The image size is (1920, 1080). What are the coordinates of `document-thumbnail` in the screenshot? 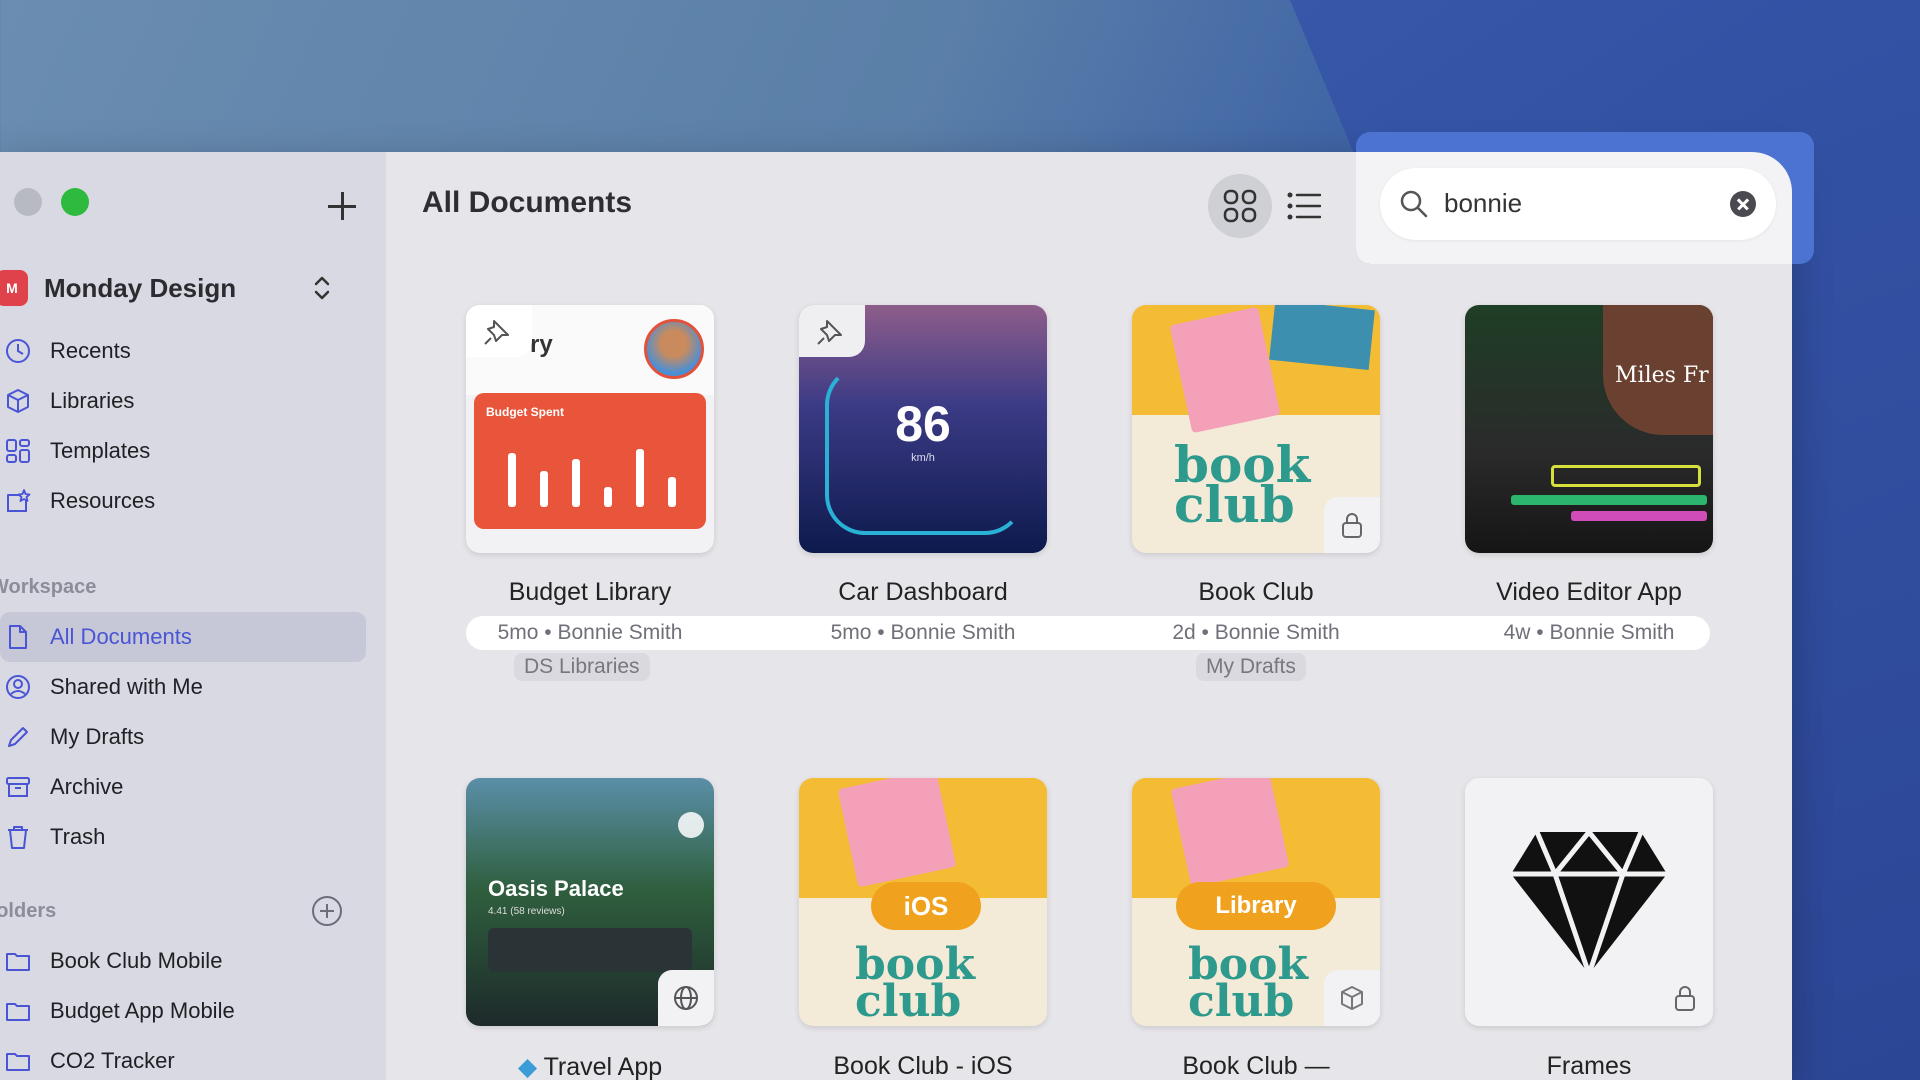 It's located at (1589, 902).